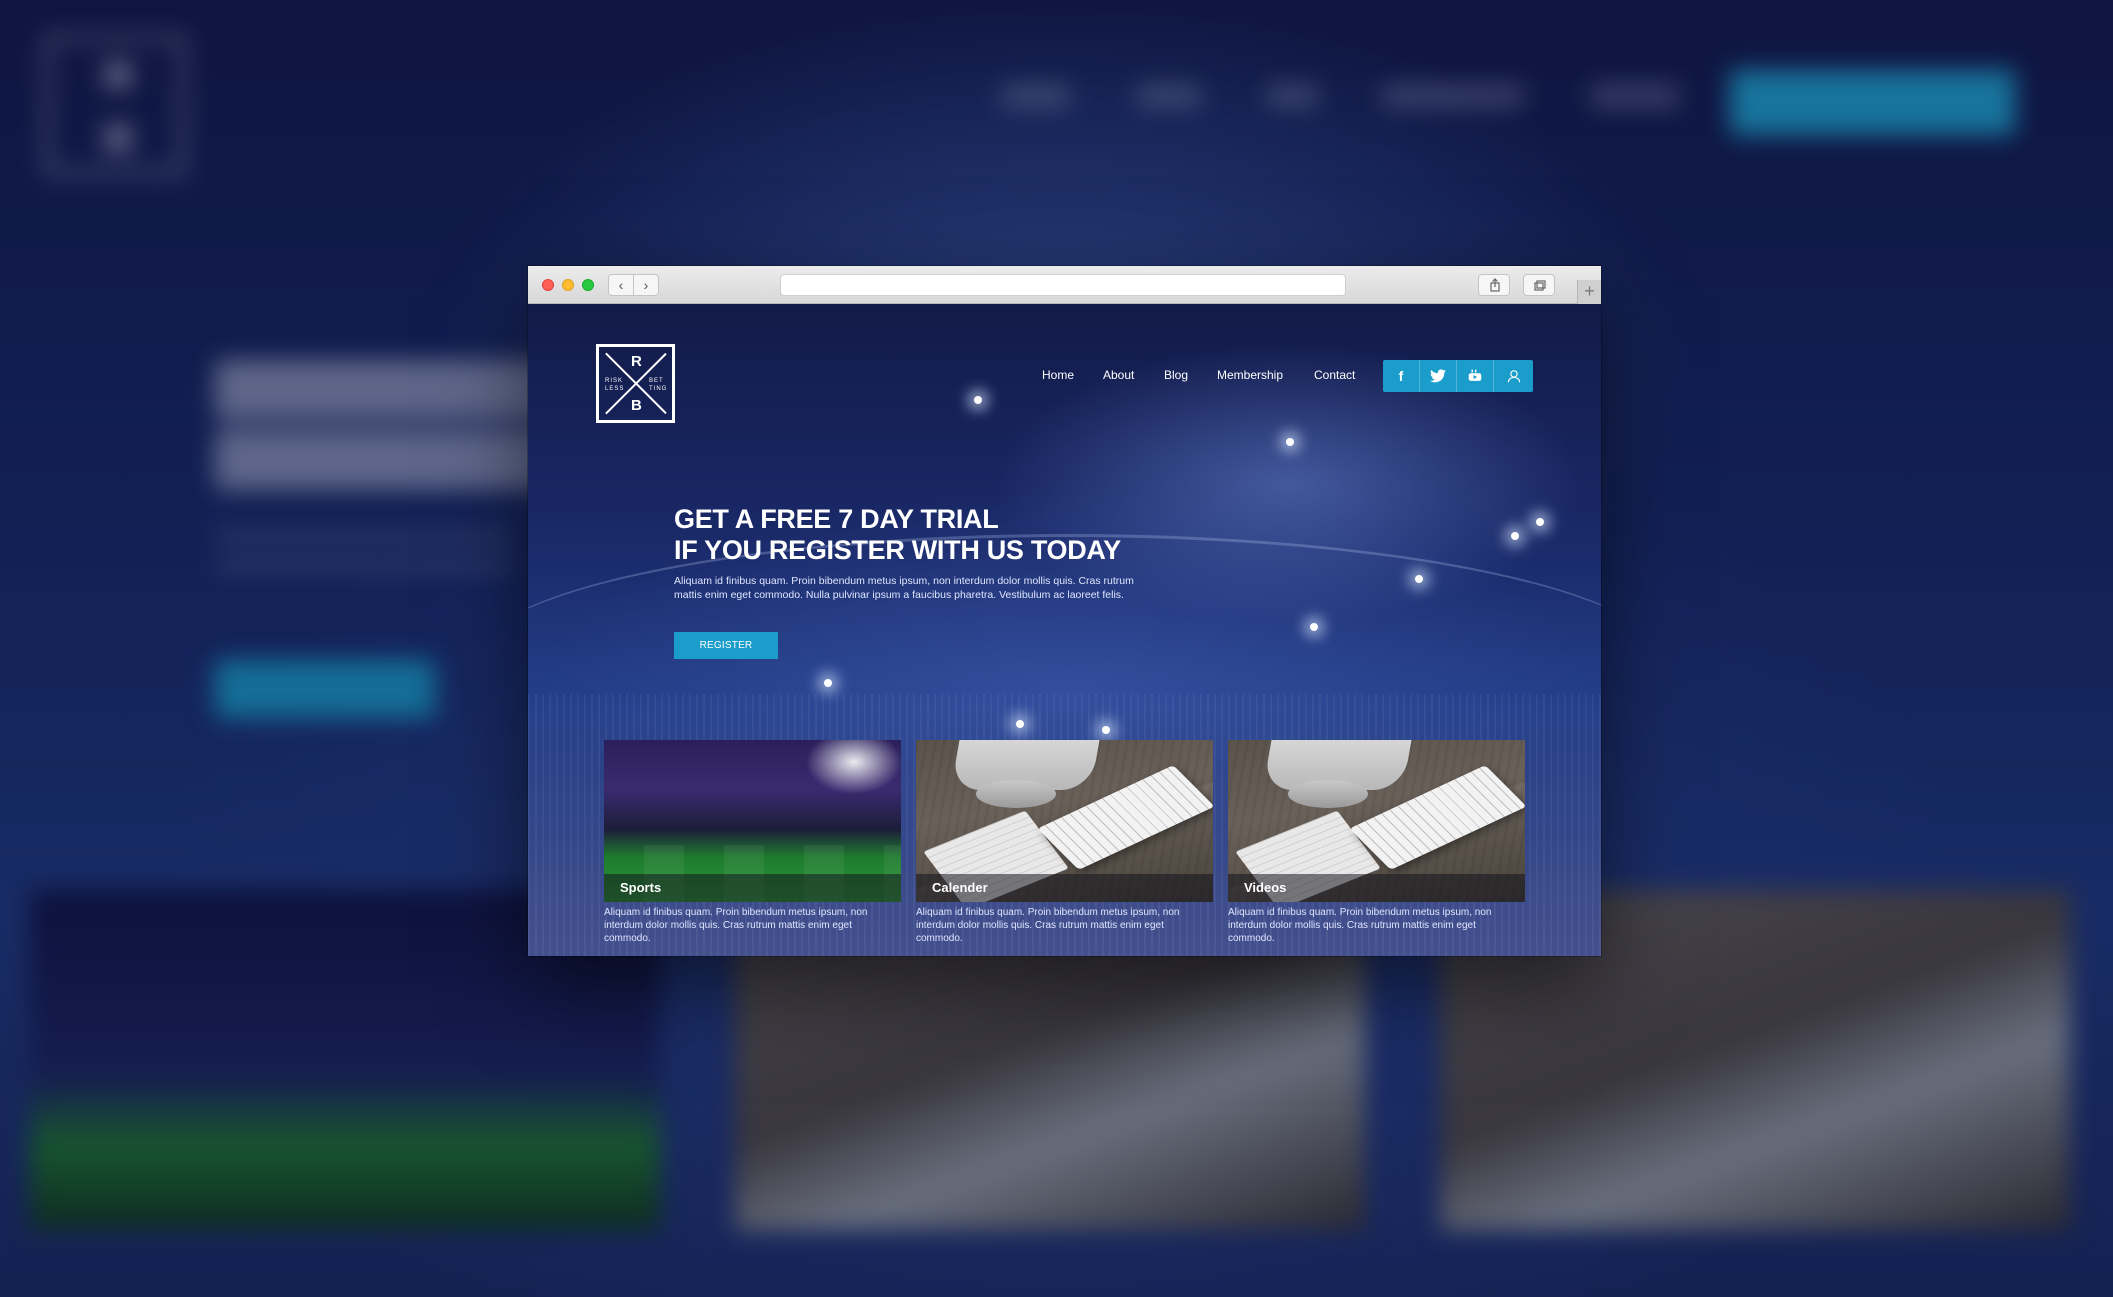  I want to click on social-bar: f, so click(1458, 376).